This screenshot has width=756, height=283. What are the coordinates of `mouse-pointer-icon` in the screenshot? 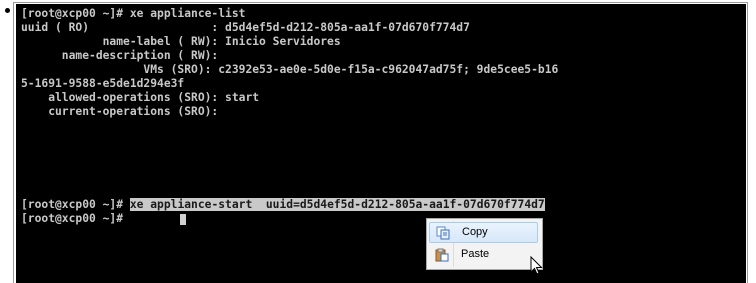 It's located at (536, 265).